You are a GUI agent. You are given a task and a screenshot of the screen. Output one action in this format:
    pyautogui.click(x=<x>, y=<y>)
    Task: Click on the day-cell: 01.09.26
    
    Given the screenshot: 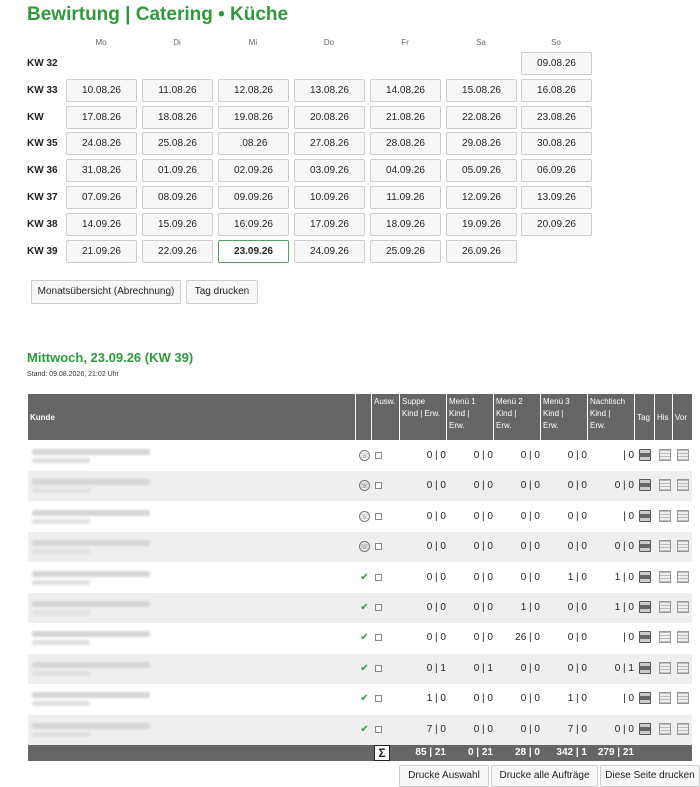 What is the action you would take?
    pyautogui.click(x=177, y=171)
    